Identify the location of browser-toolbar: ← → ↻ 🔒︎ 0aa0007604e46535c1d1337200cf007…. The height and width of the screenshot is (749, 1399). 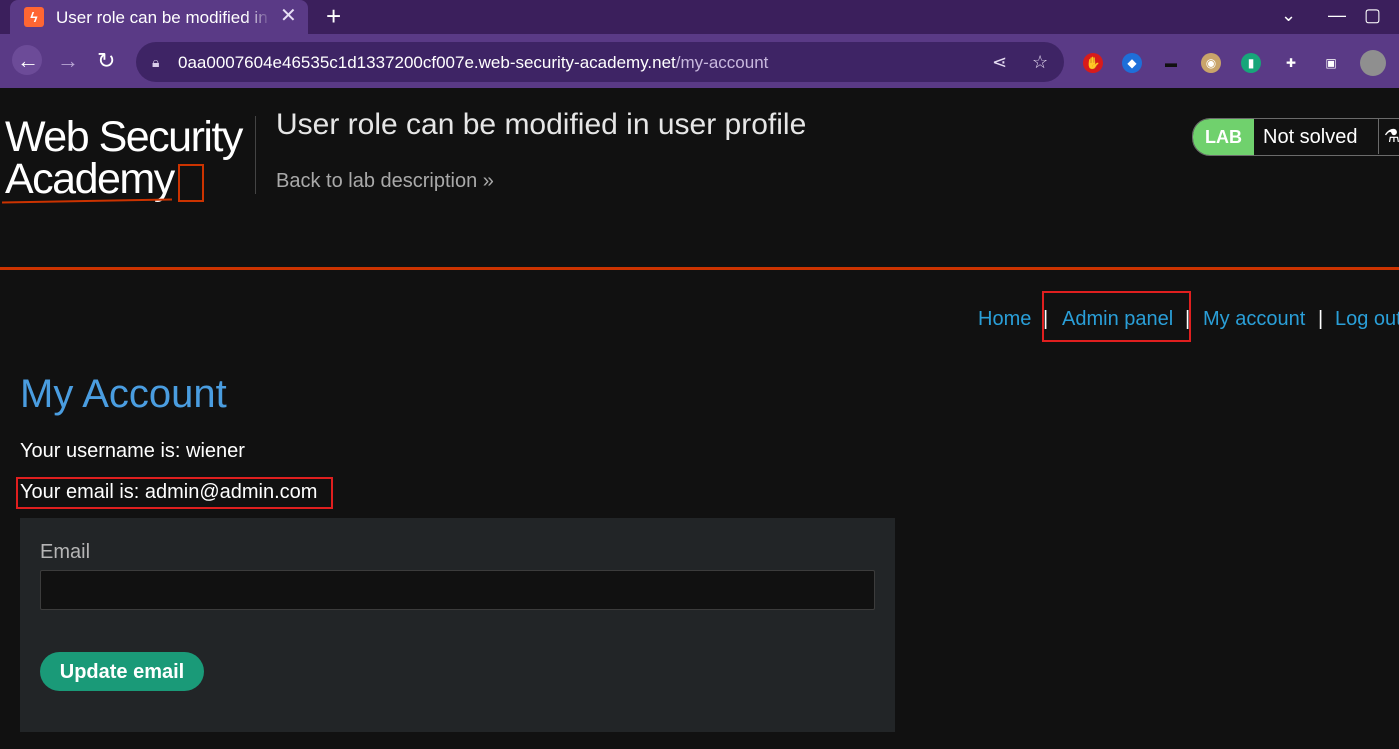
(699, 61).